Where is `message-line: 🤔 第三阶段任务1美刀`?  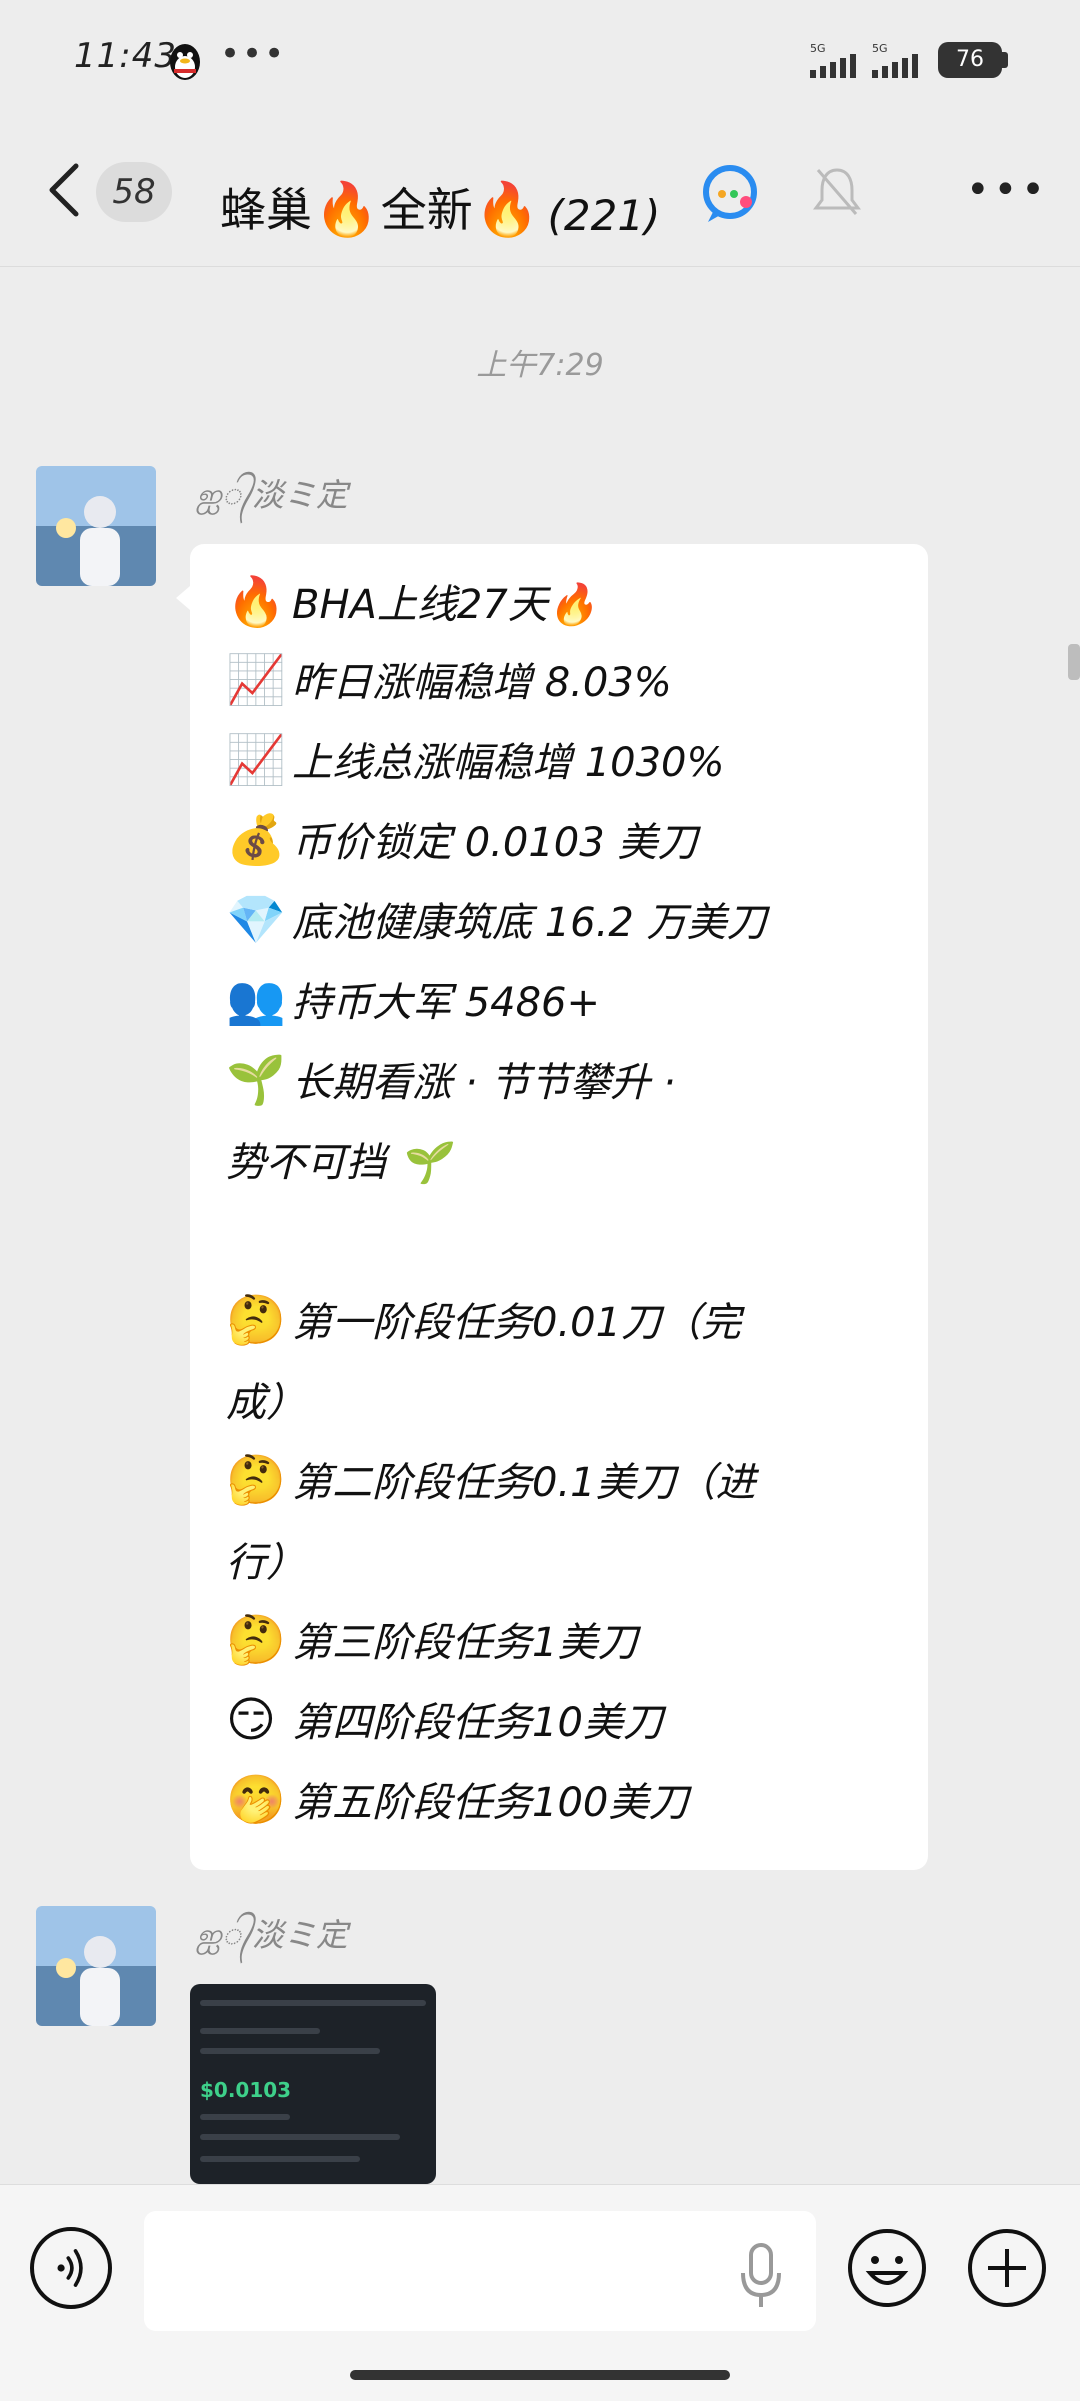 message-line: 🤔 第三阶段任务1美刀 is located at coordinates (431, 1639).